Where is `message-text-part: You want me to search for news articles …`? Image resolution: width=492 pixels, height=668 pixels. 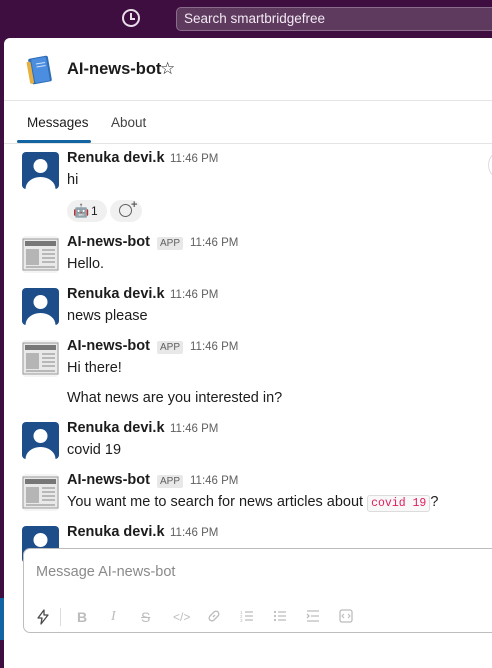 message-text-part: You want me to search for news articles … is located at coordinates (217, 502).